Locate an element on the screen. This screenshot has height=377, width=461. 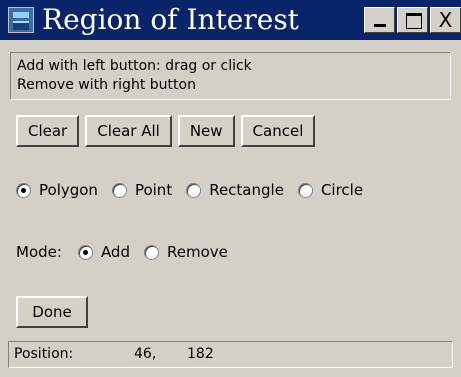
position-y-value: 182 is located at coordinates (200, 354).